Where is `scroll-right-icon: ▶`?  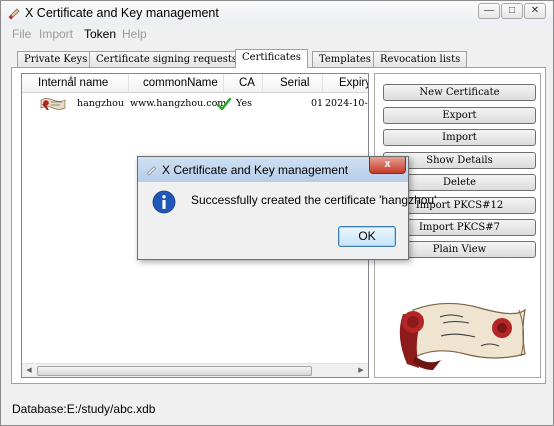
scroll-right-icon: ▶ is located at coordinates (361, 370).